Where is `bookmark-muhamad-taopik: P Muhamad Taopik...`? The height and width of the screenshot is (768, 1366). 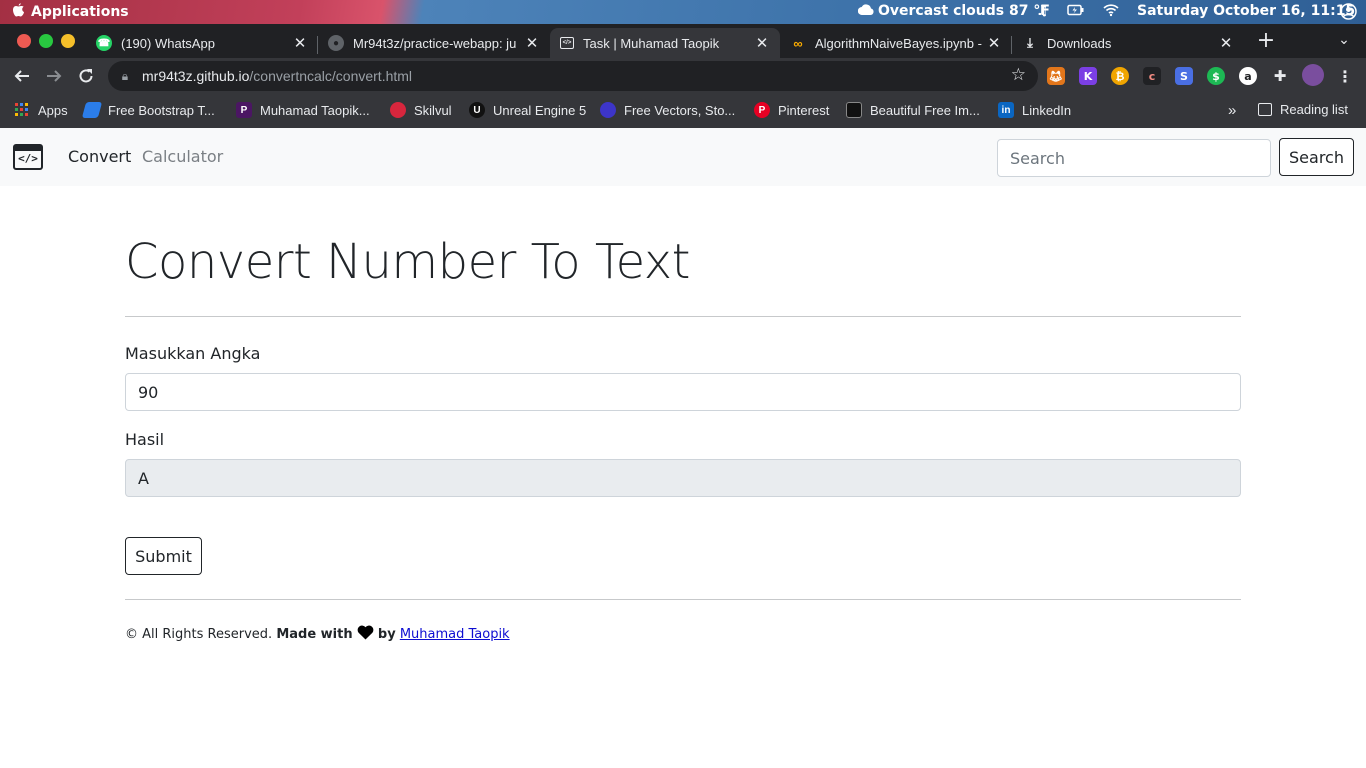 bookmark-muhamad-taopik: P Muhamad Taopik... is located at coordinates (303, 110).